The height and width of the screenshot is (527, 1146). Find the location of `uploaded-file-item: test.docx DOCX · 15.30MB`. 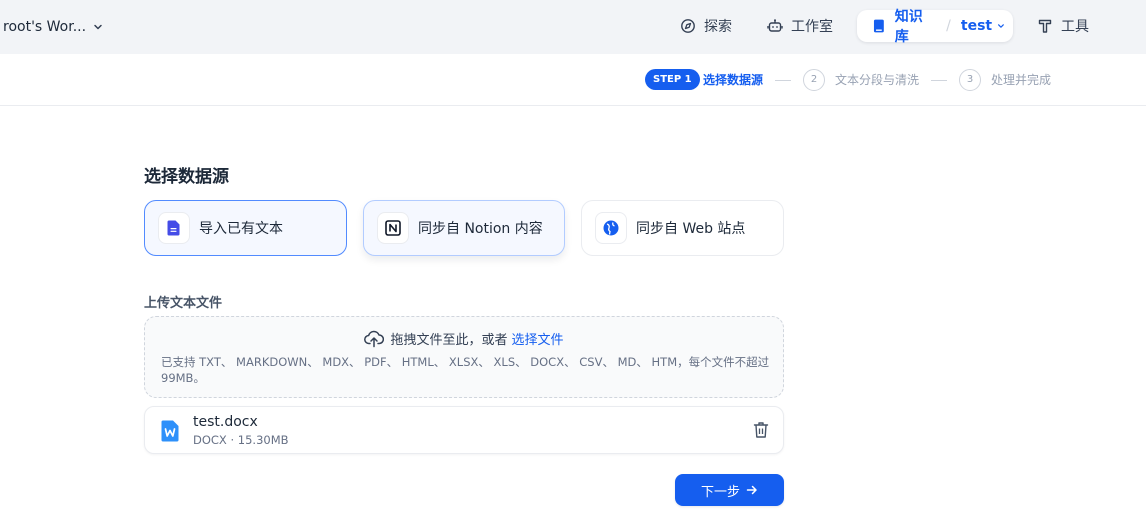

uploaded-file-item: test.docx DOCX · 15.30MB is located at coordinates (464, 430).